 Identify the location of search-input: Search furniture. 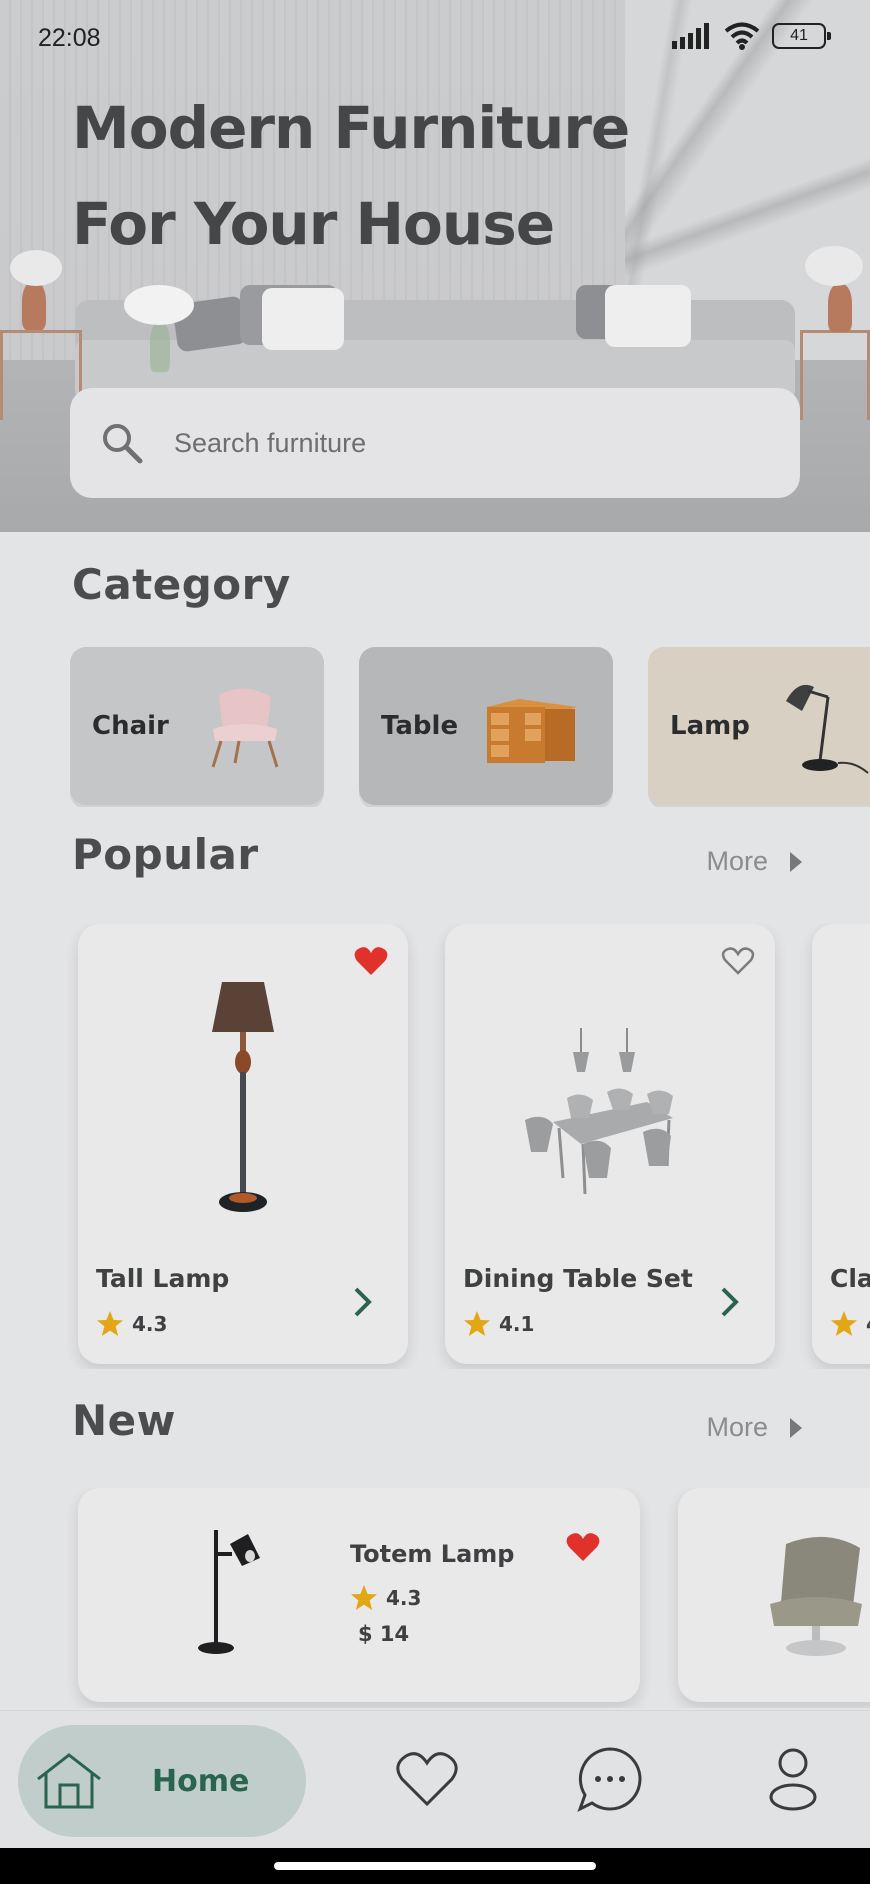
(435, 443).